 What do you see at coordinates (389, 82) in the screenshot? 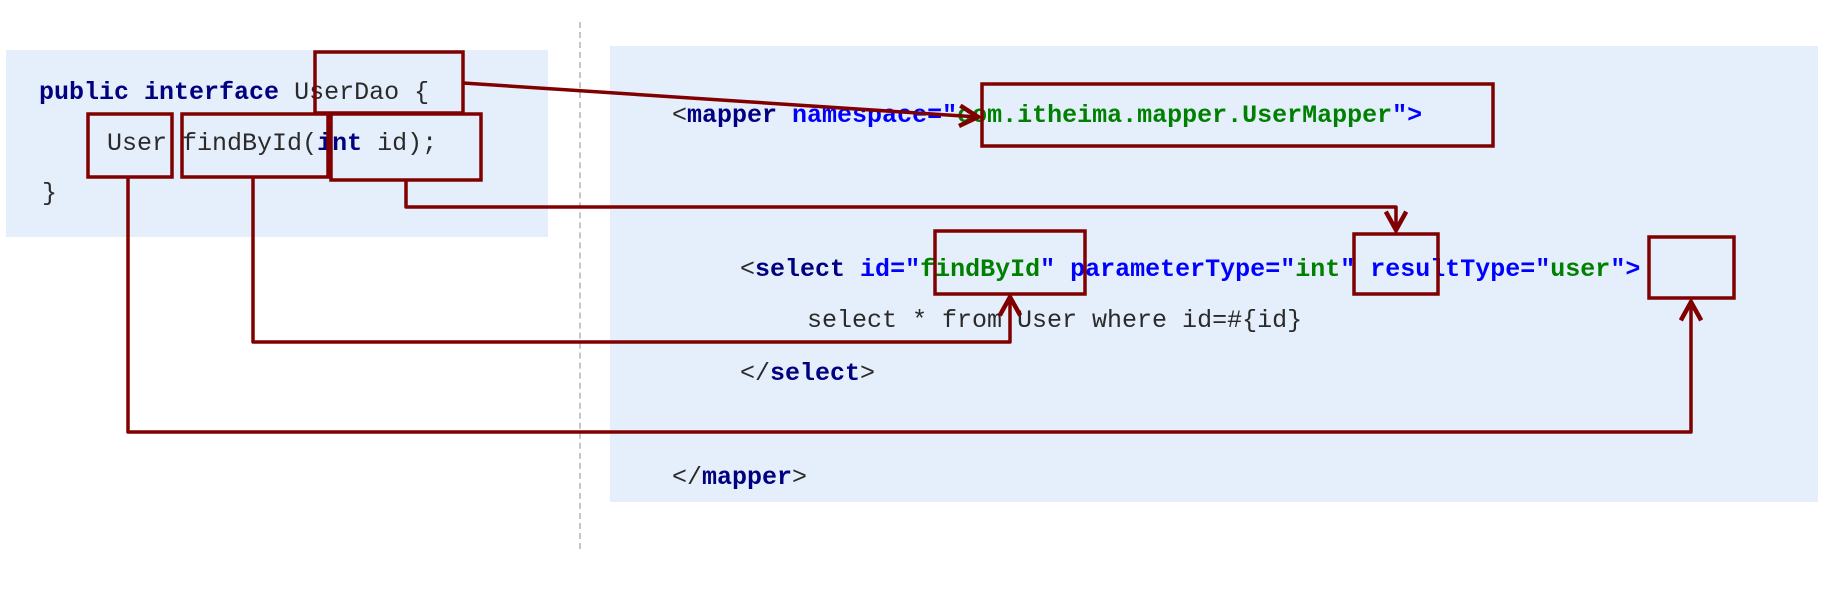
I see `box-interface-name` at bounding box center [389, 82].